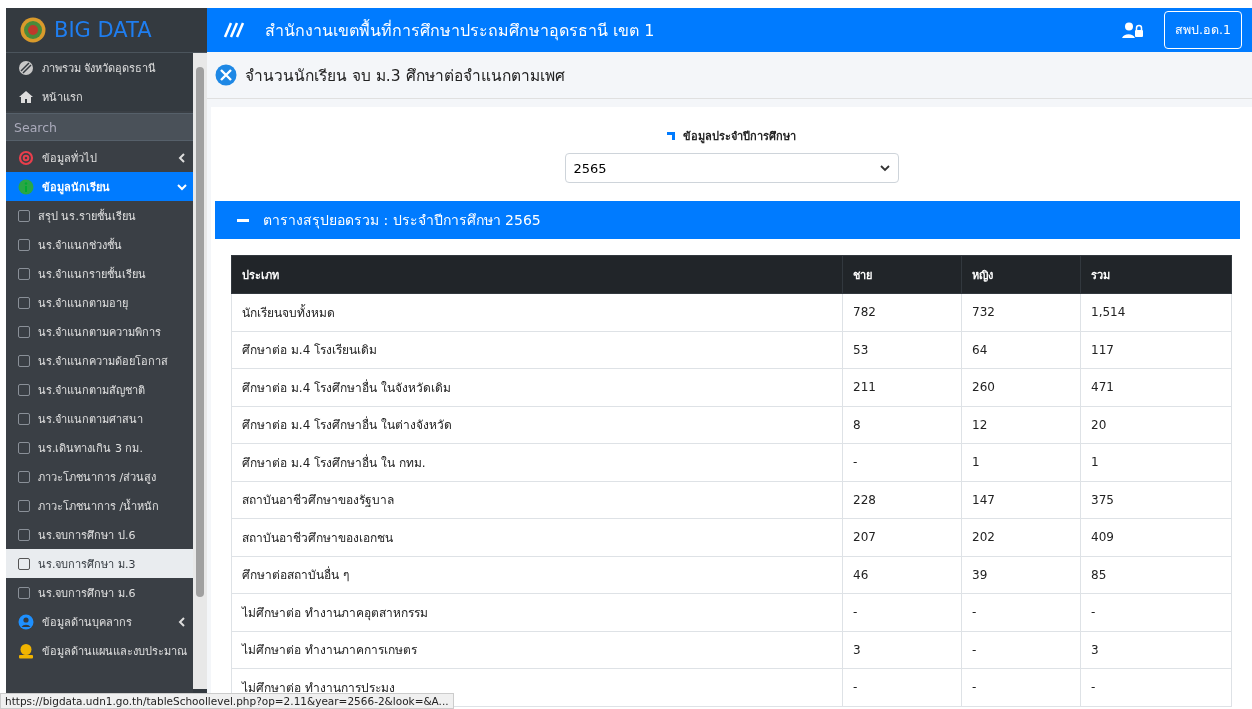 The image size is (1252, 709). Describe the element at coordinates (1021, 537) in the screenshot. I see `table-cell: 202` at that location.